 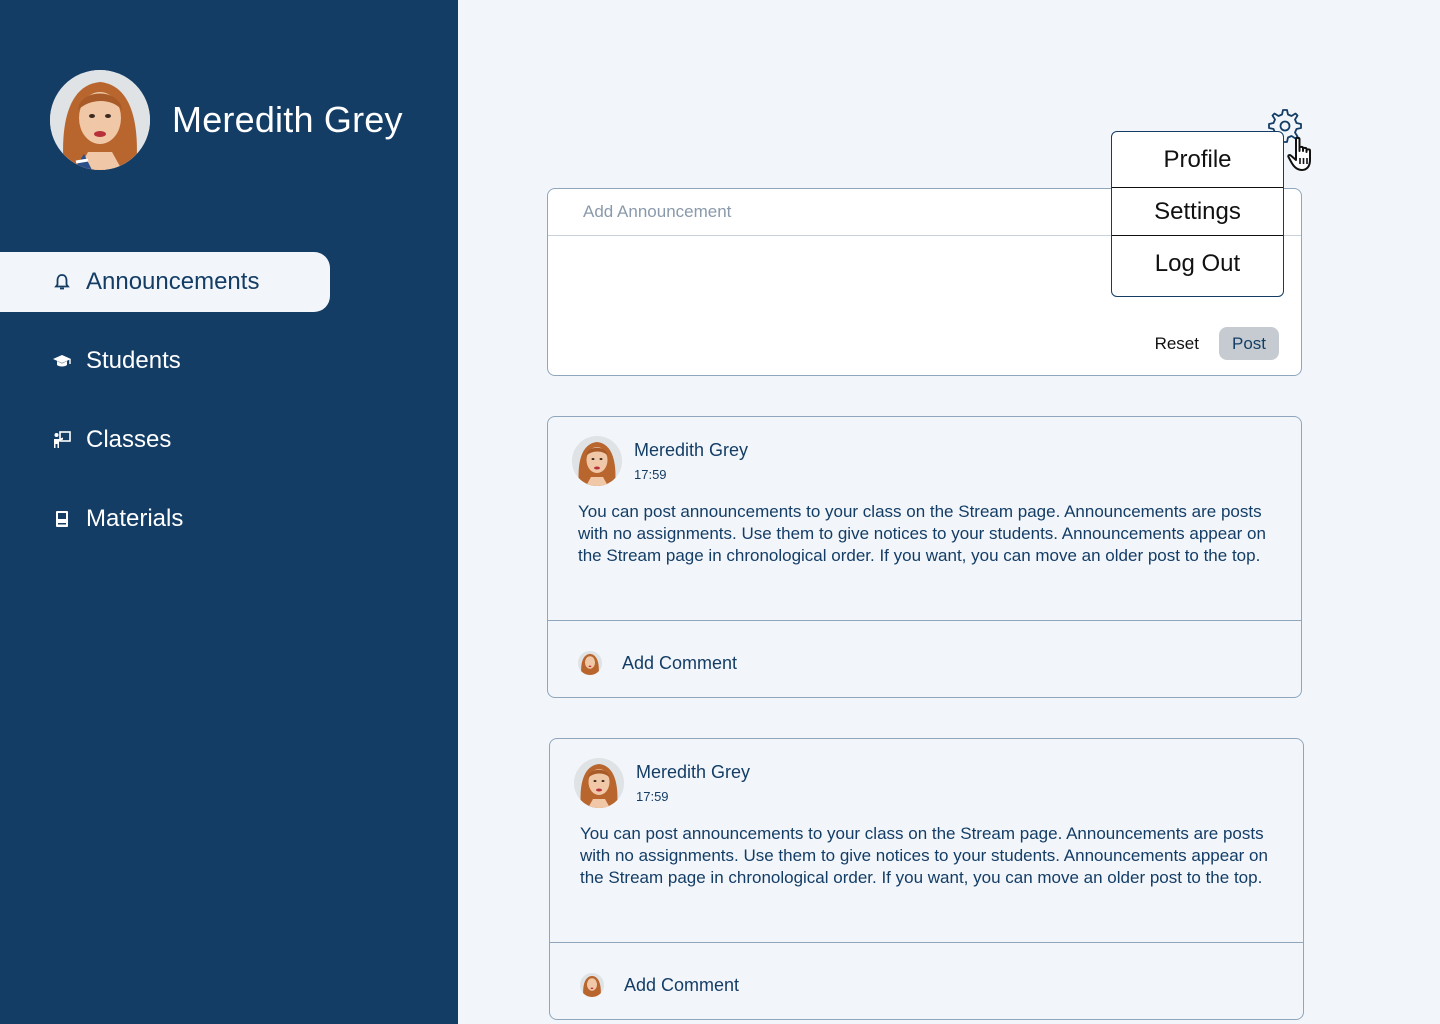 What do you see at coordinates (1303, 155) in the screenshot?
I see `pointer-cursor-icon` at bounding box center [1303, 155].